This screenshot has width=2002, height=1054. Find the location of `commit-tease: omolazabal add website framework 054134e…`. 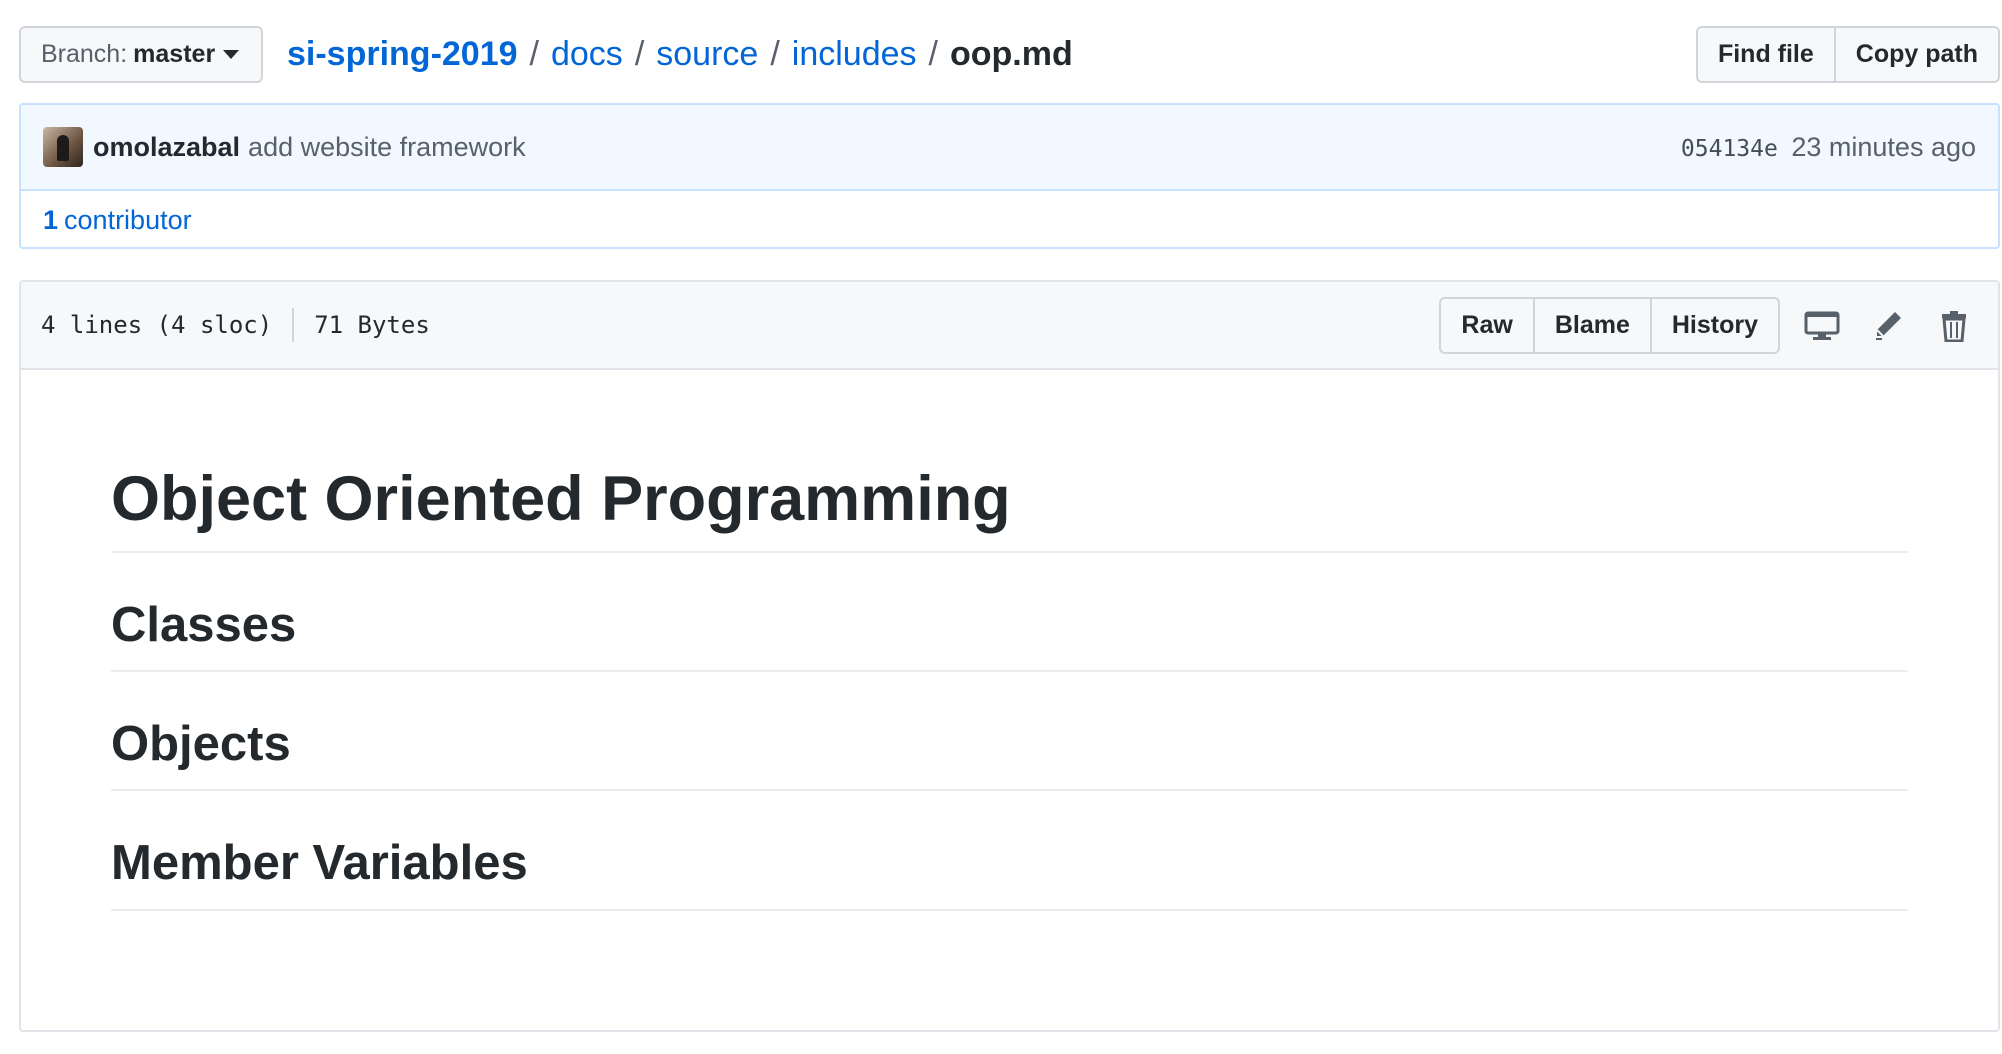

commit-tease: omolazabal add website framework 054134e… is located at coordinates (1009, 148).